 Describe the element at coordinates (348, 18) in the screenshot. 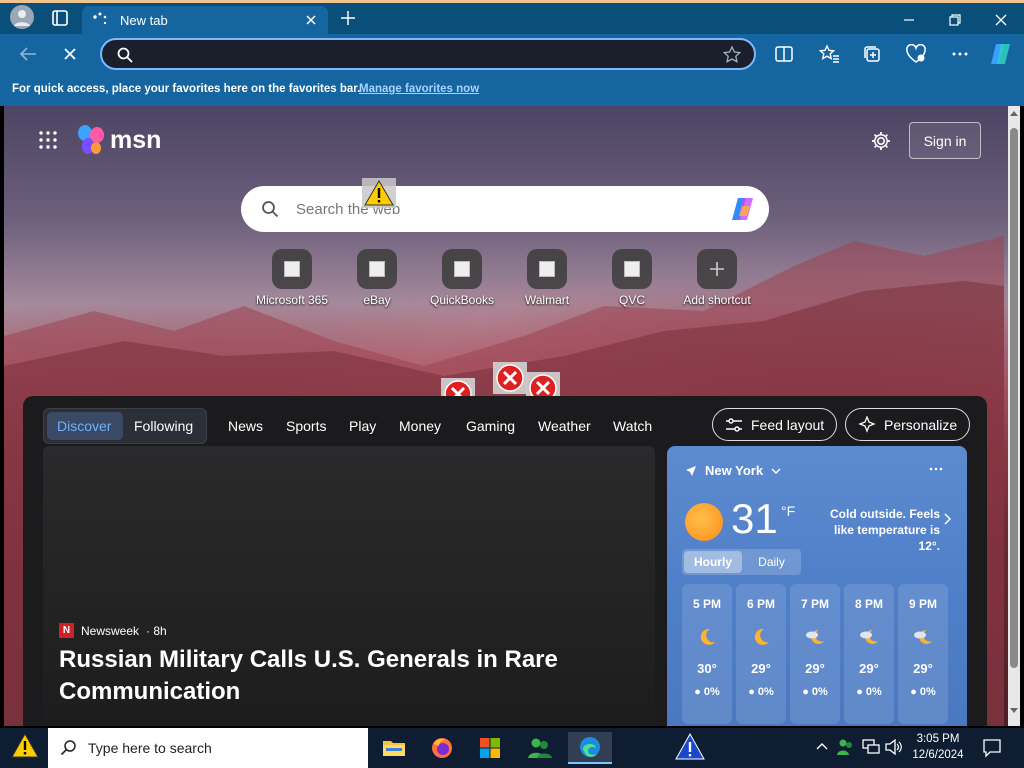

I see `new-tab-button` at that location.